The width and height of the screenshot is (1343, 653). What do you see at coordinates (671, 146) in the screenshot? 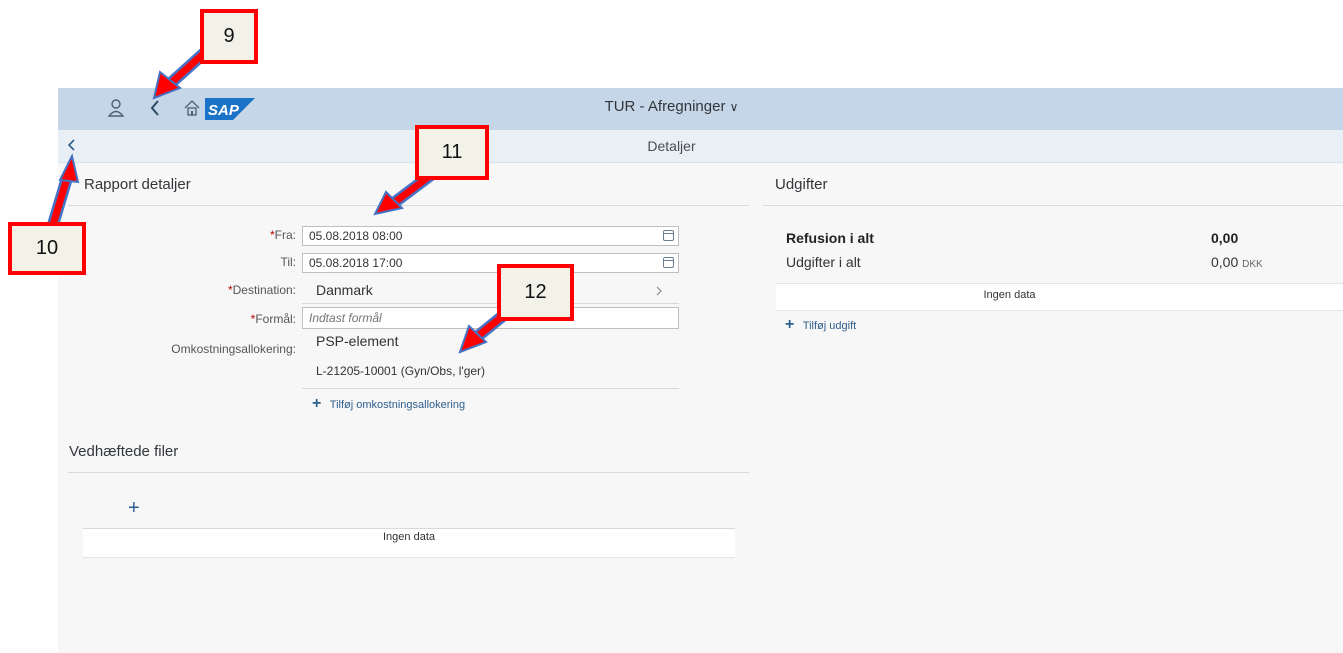
I see `page-title: Detaljer` at bounding box center [671, 146].